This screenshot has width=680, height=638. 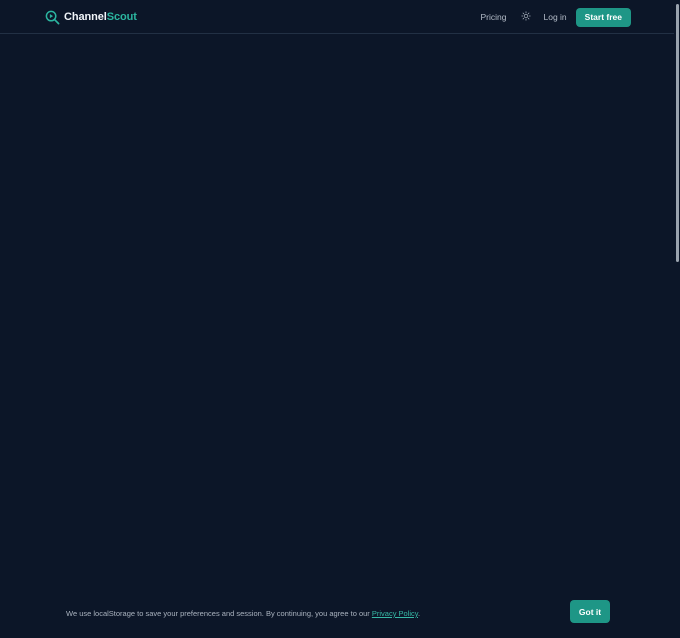 I want to click on theme-toggle-button, so click(x=526, y=17).